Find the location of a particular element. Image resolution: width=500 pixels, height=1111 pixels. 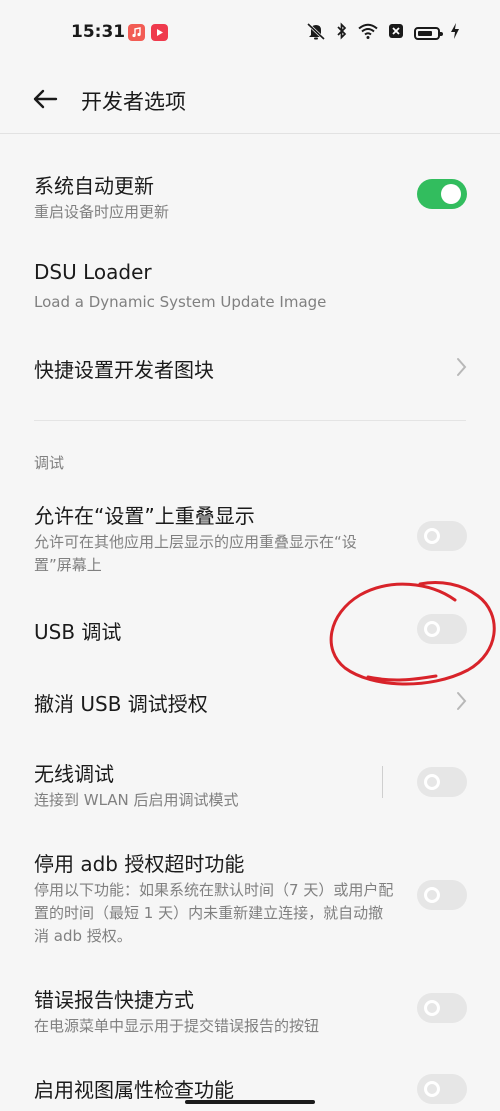

setting-title: 停用 adb 授权超时功能 is located at coordinates (139, 864).